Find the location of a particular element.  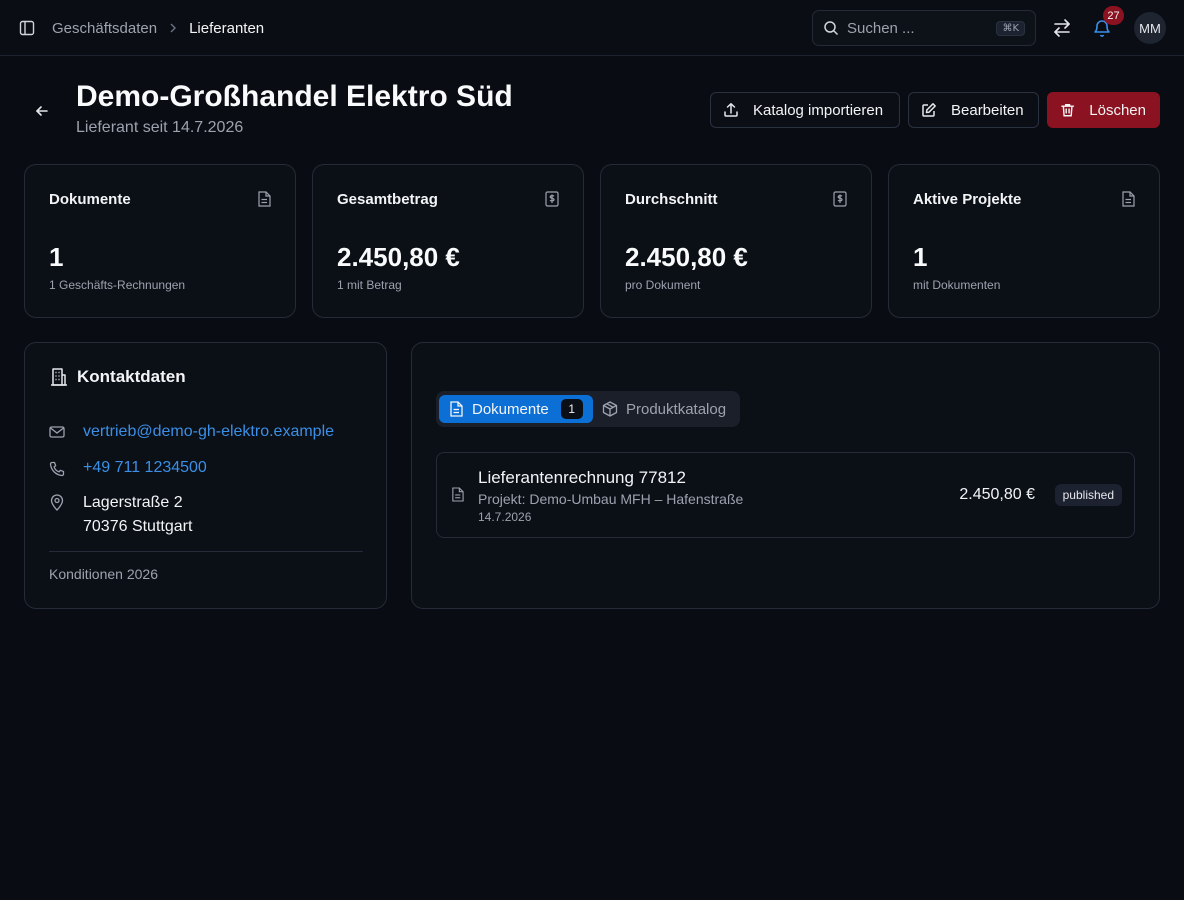

breadcrumb: Geschäftsdaten Lieferanten is located at coordinates (158, 28).